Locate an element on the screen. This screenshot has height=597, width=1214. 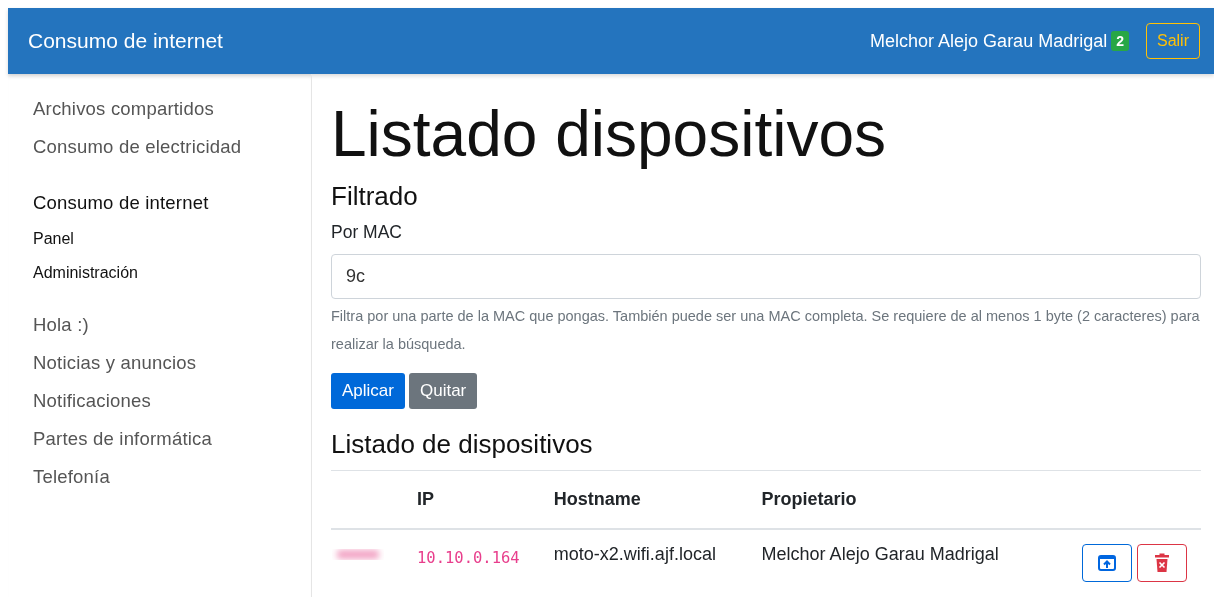
sidebar-item: Consumo de electricidad is located at coordinates (172, 147).